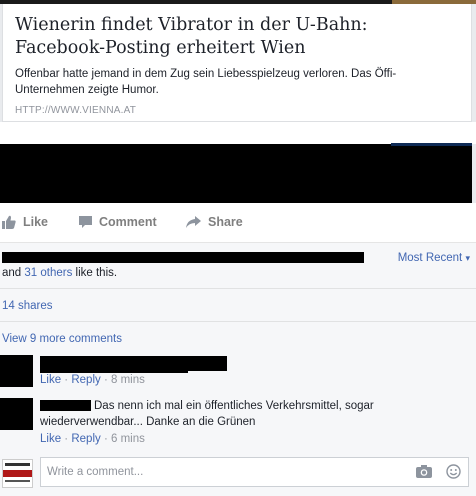  Describe the element at coordinates (430, 258) in the screenshot. I see `sort-label: Most Recent` at that location.